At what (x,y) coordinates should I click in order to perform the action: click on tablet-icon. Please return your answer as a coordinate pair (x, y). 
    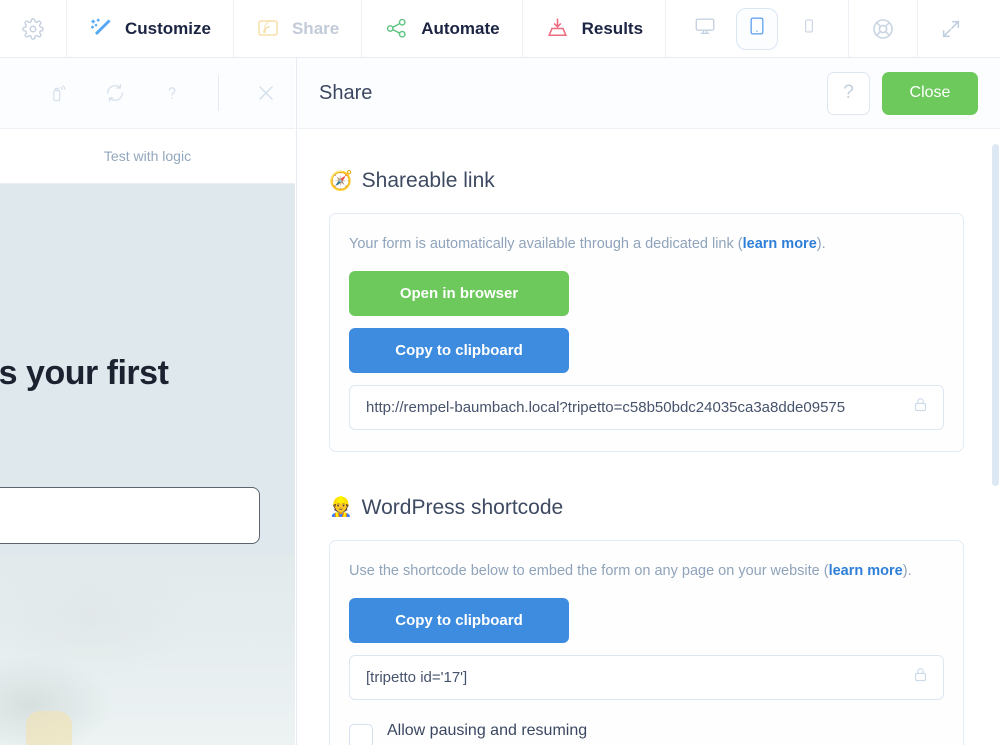
    Looking at the image, I should click on (757, 28).